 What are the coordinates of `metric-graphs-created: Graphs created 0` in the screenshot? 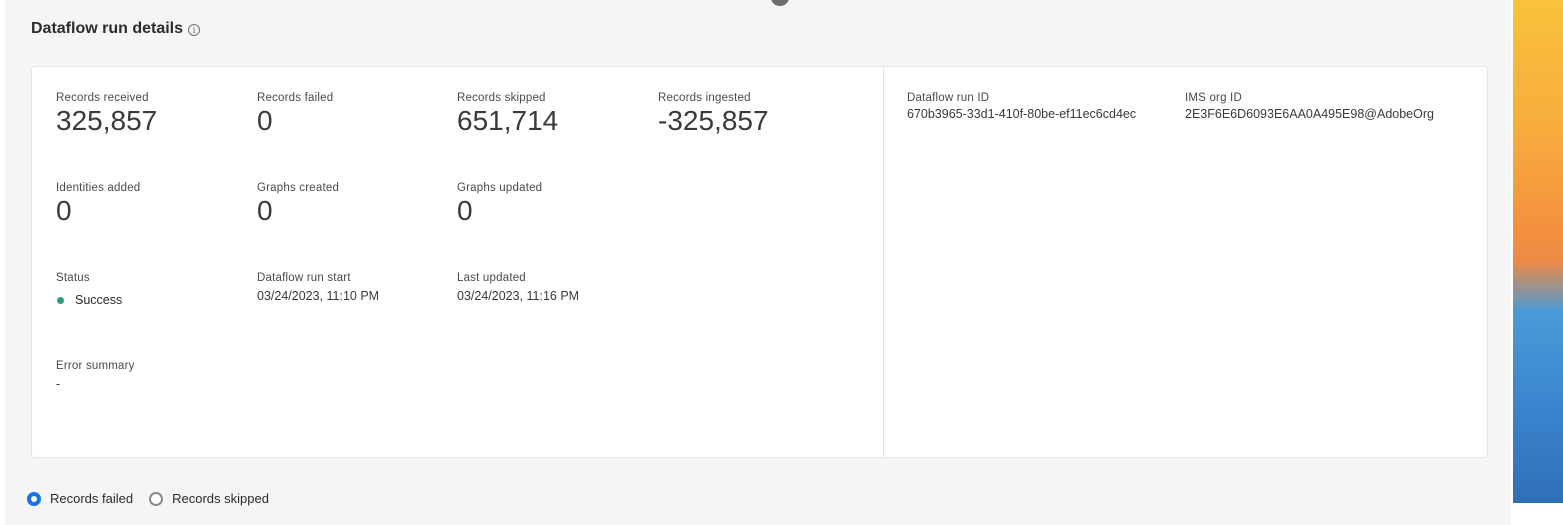 It's located at (298, 204).